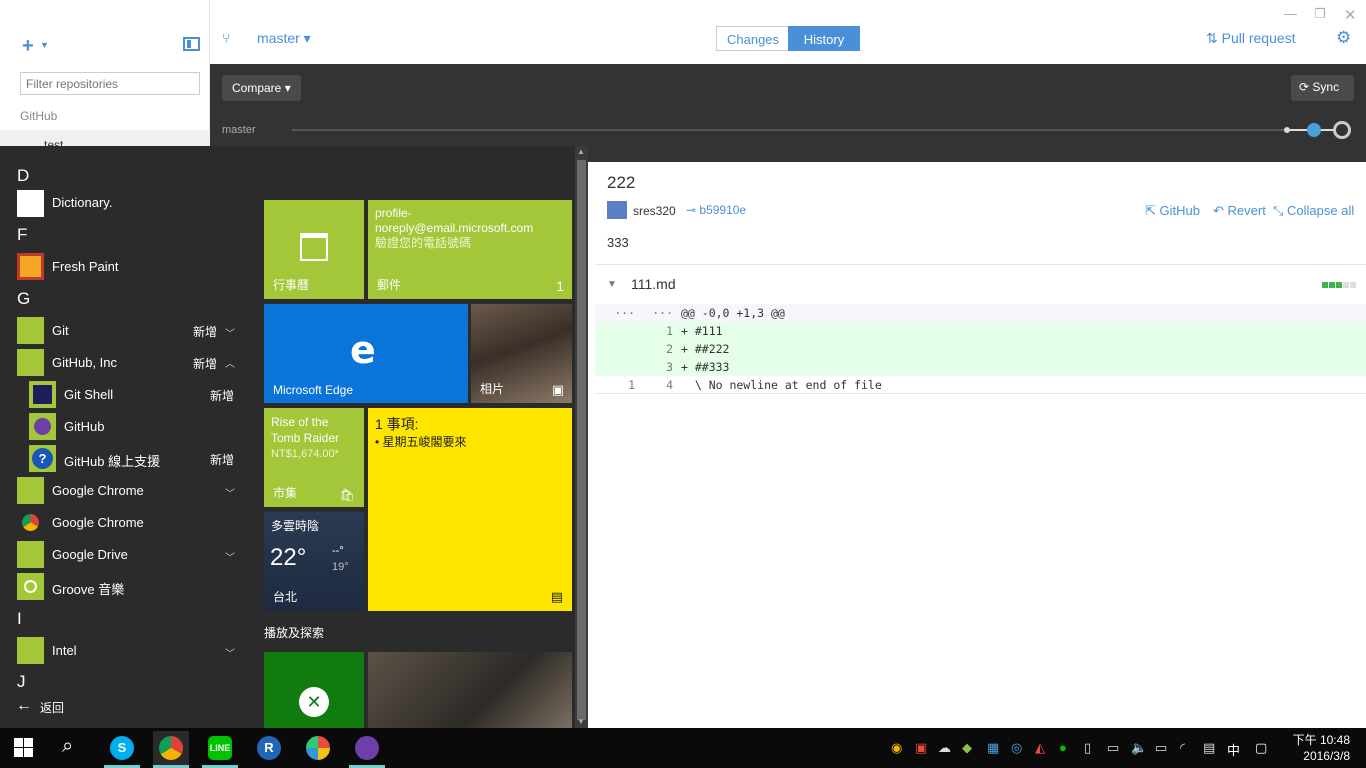 Image resolution: width=1366 pixels, height=768 pixels. Describe the element at coordinates (98, 490) in the screenshot. I see `start-item-google-chrome-folder: Google Chrome` at that location.